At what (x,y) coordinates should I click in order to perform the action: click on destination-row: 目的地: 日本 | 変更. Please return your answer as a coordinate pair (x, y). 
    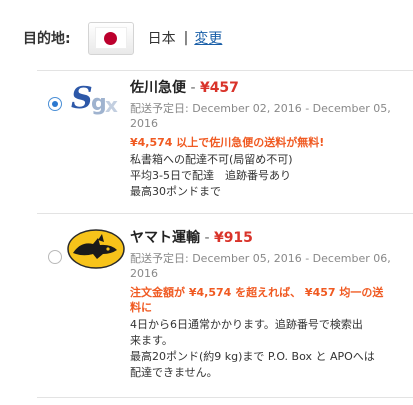
    Looking at the image, I should click on (122, 38).